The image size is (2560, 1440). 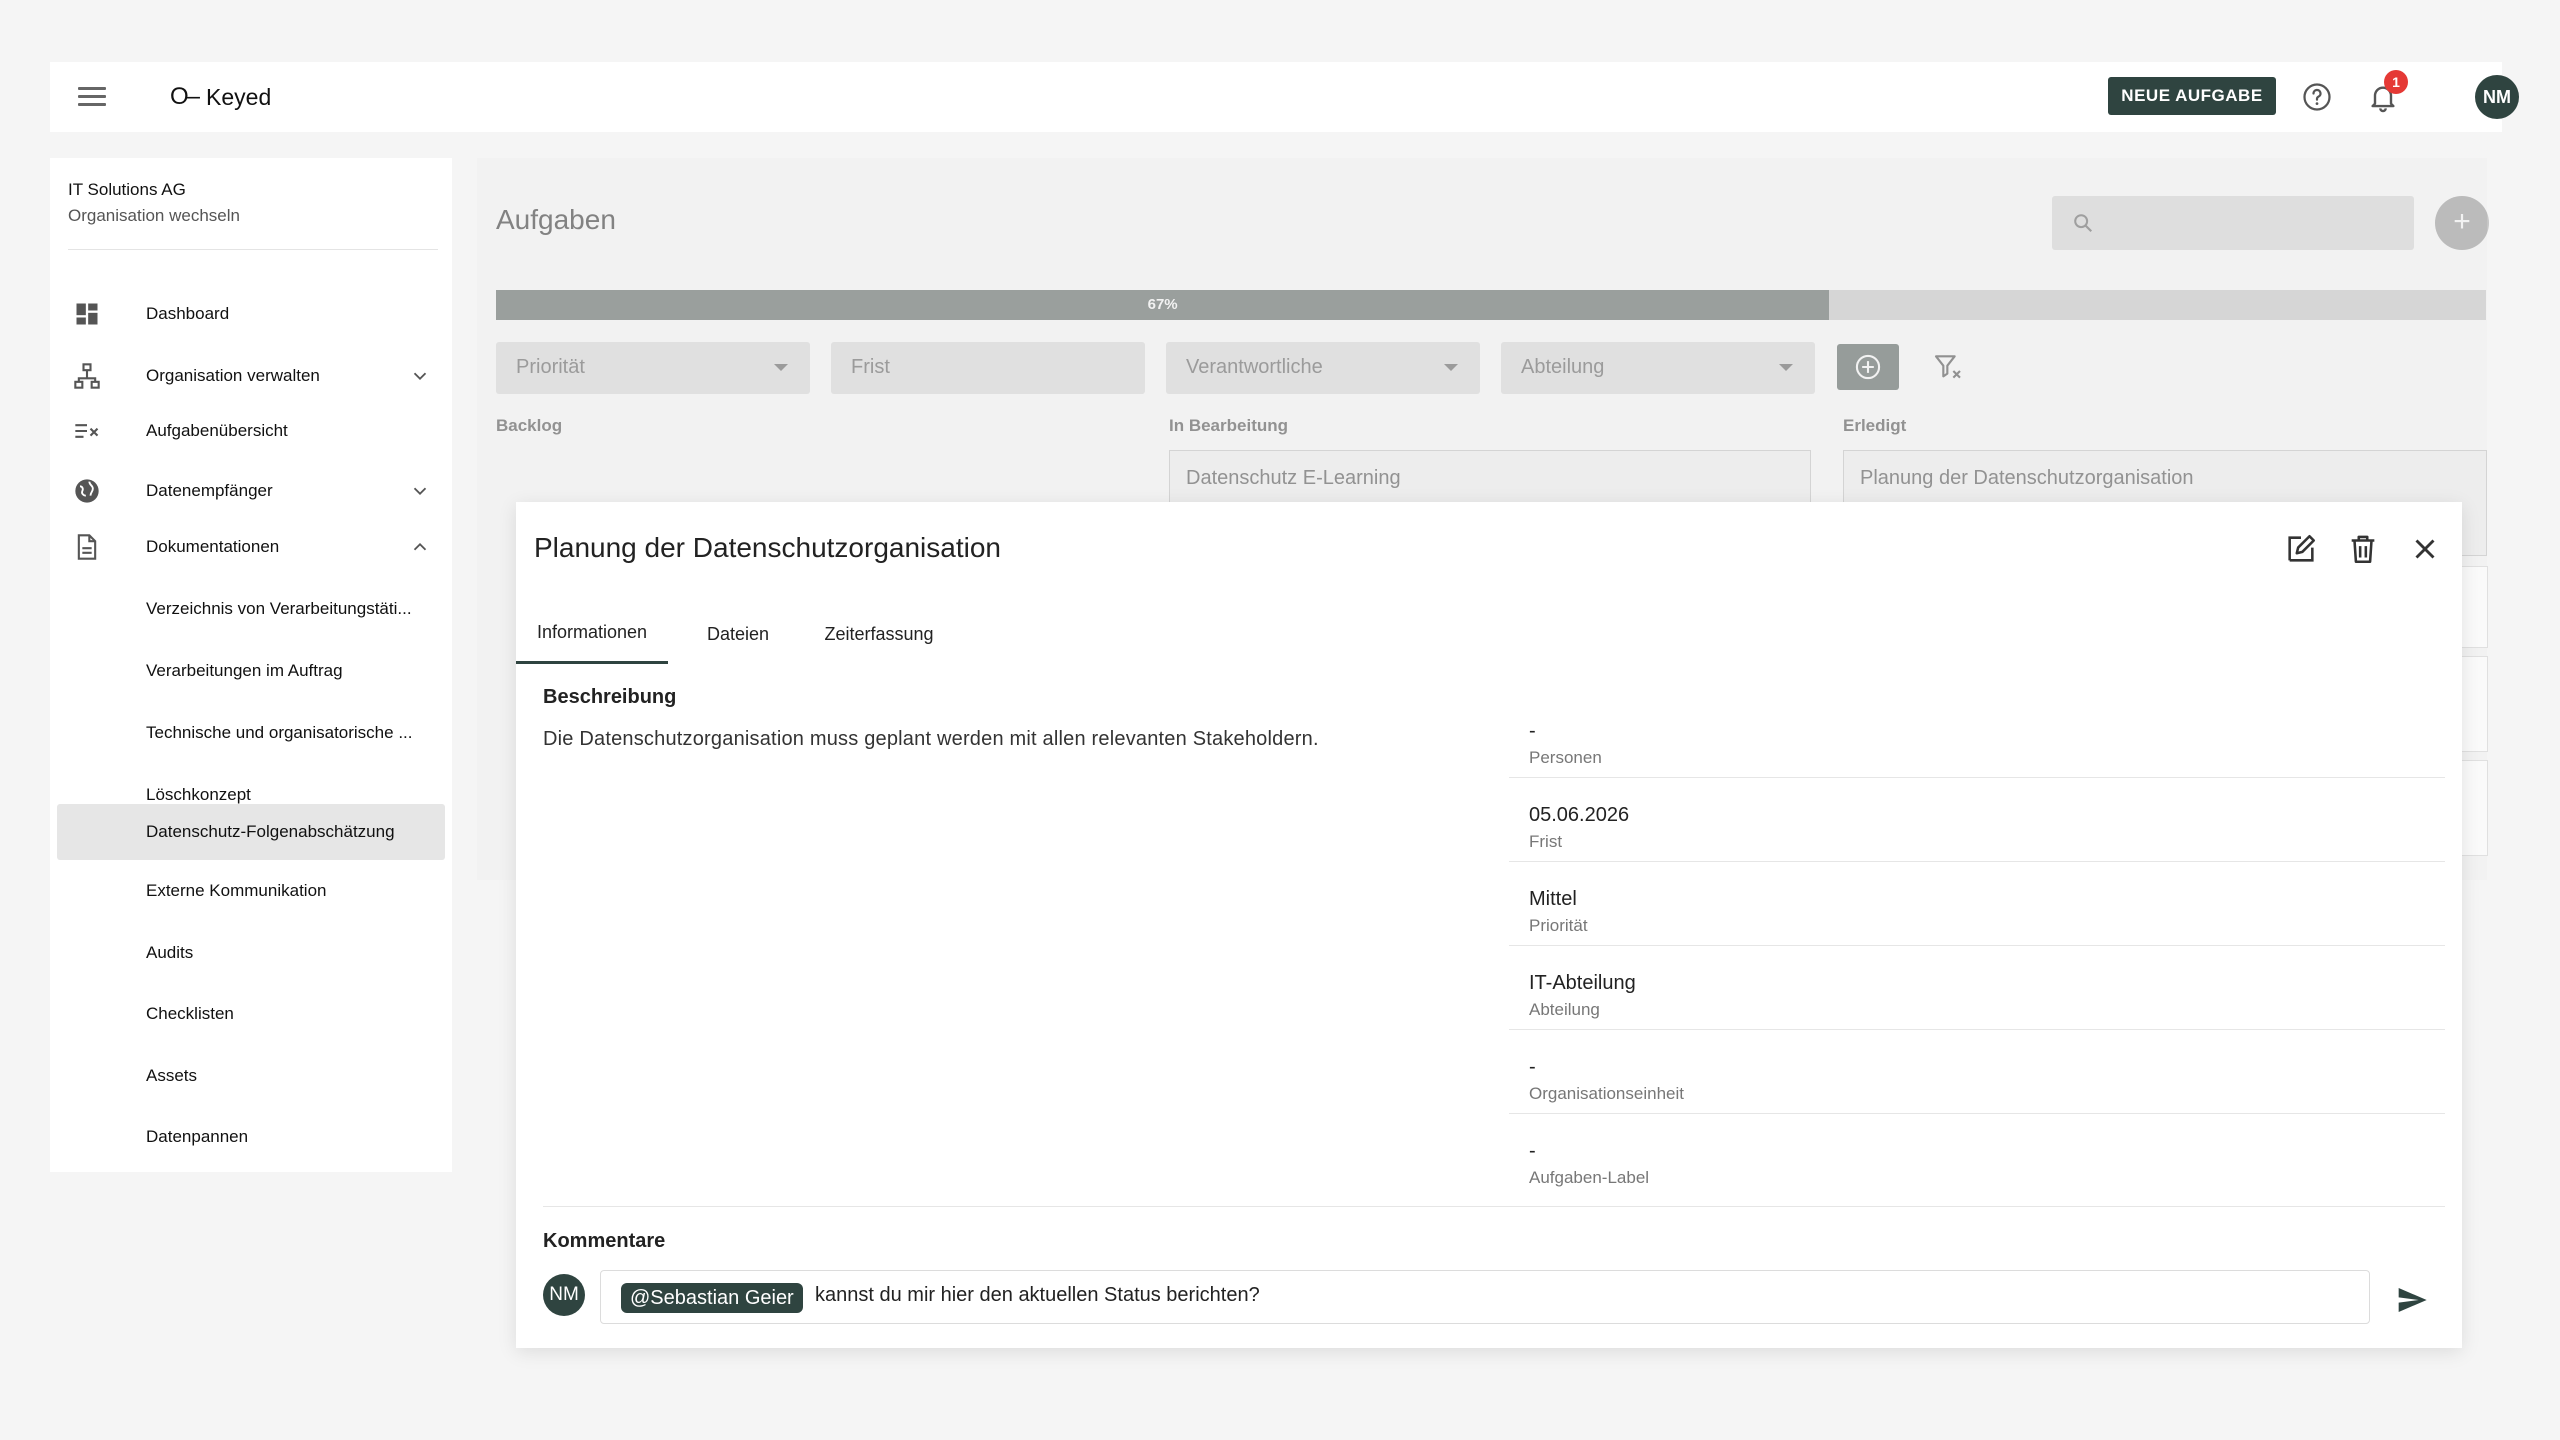 I want to click on sidebar-subitem-checklists: Checklisten, so click(x=251, y=1014).